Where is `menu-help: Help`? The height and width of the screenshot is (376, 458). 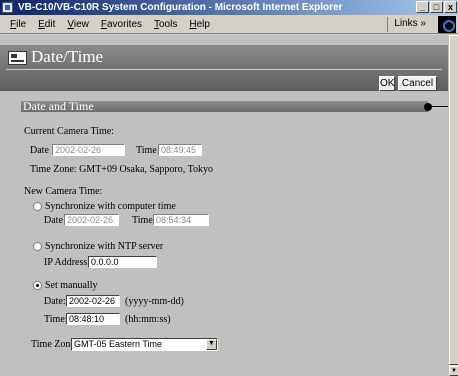 menu-help: Help is located at coordinates (199, 24).